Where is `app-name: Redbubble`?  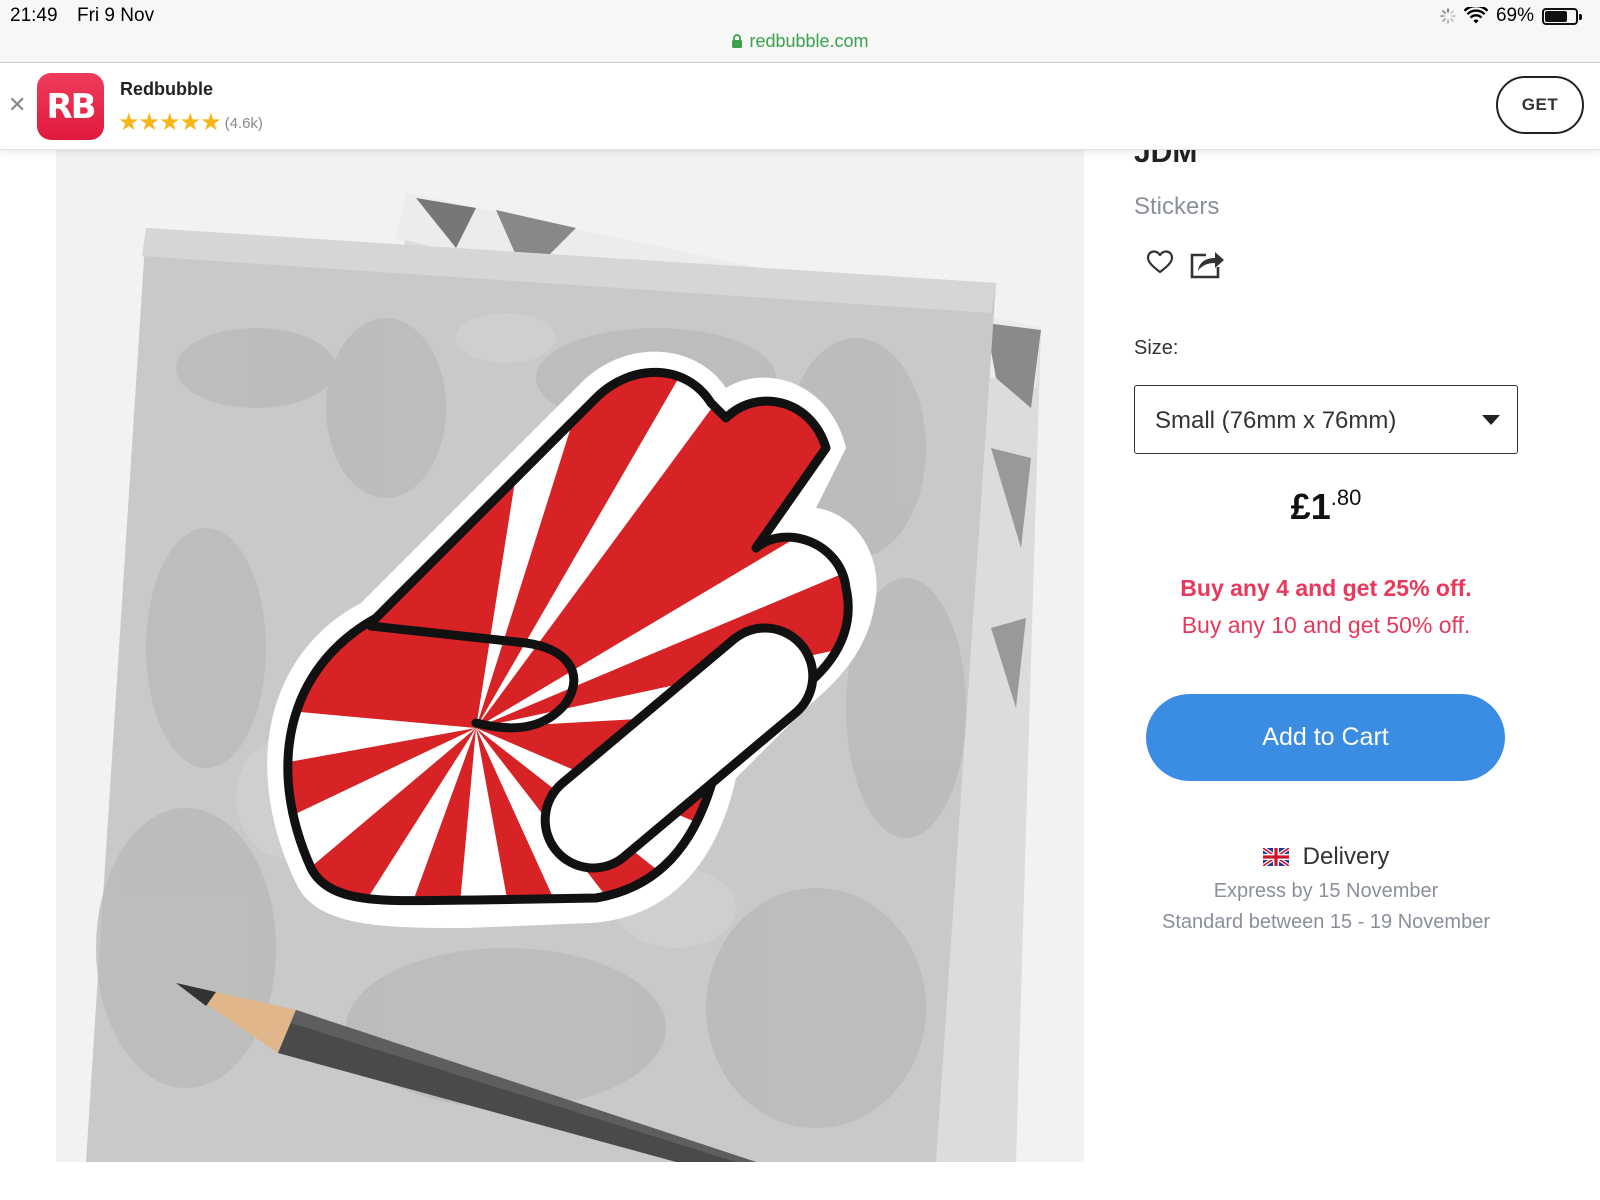
app-name: Redbubble is located at coordinates (166, 89).